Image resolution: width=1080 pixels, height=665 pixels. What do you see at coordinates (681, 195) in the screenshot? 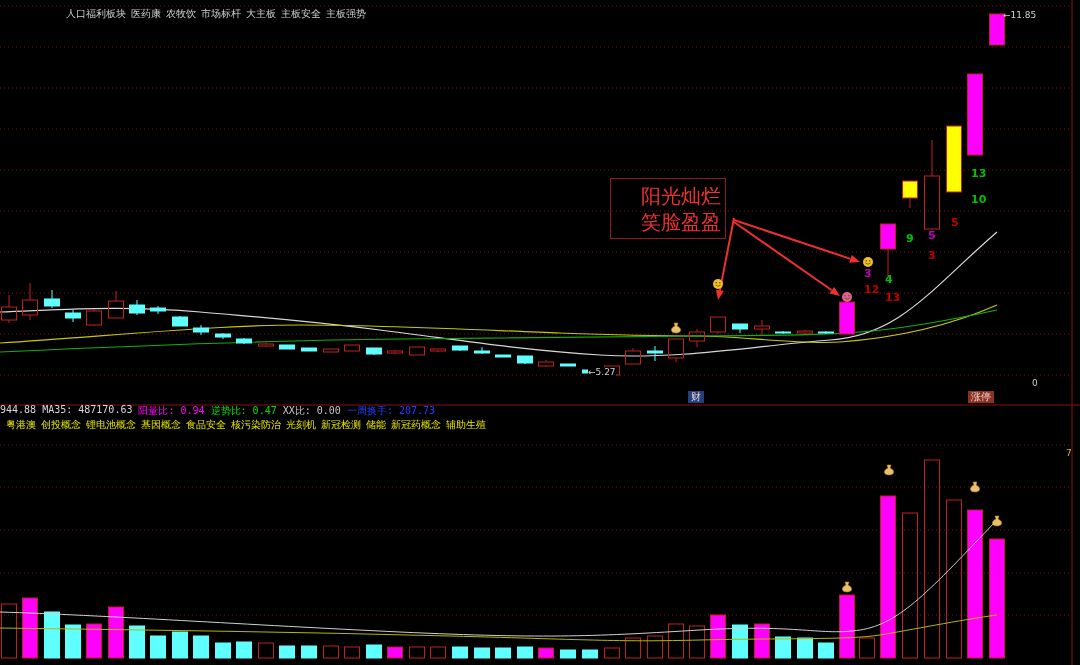
I see `annotation-text: 阳光灿烂` at bounding box center [681, 195].